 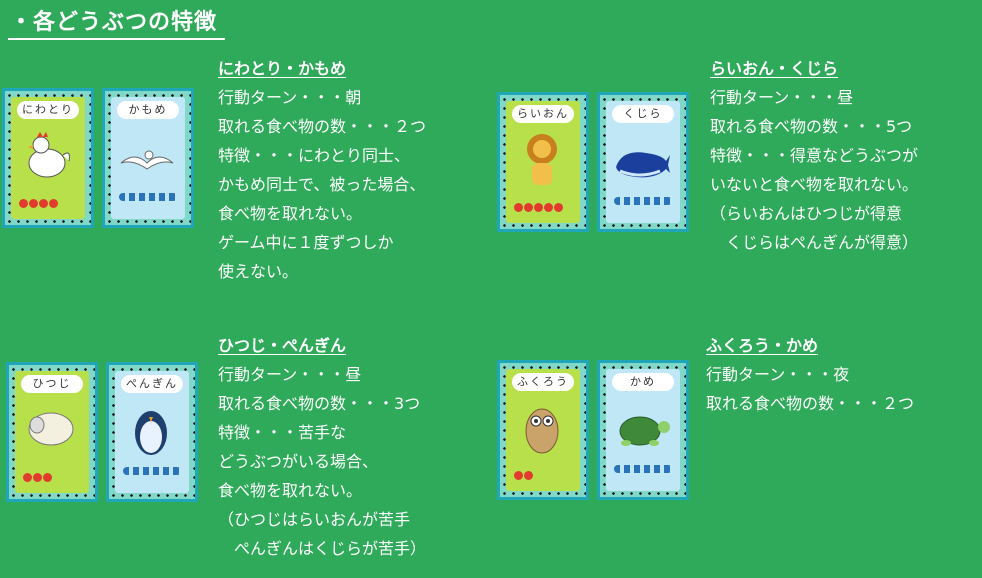 What do you see at coordinates (643, 382) in the screenshot?
I see `card-label: かめ` at bounding box center [643, 382].